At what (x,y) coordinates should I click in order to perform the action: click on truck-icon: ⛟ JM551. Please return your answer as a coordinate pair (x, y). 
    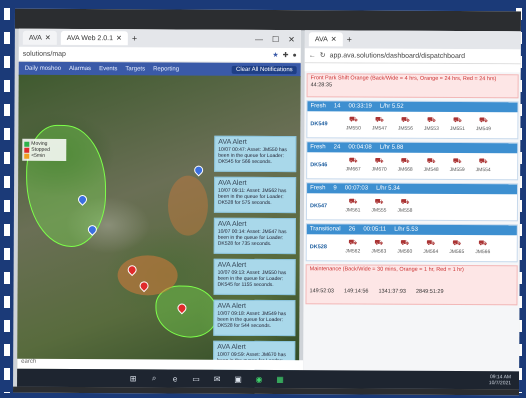
    Looking at the image, I should click on (457, 125).